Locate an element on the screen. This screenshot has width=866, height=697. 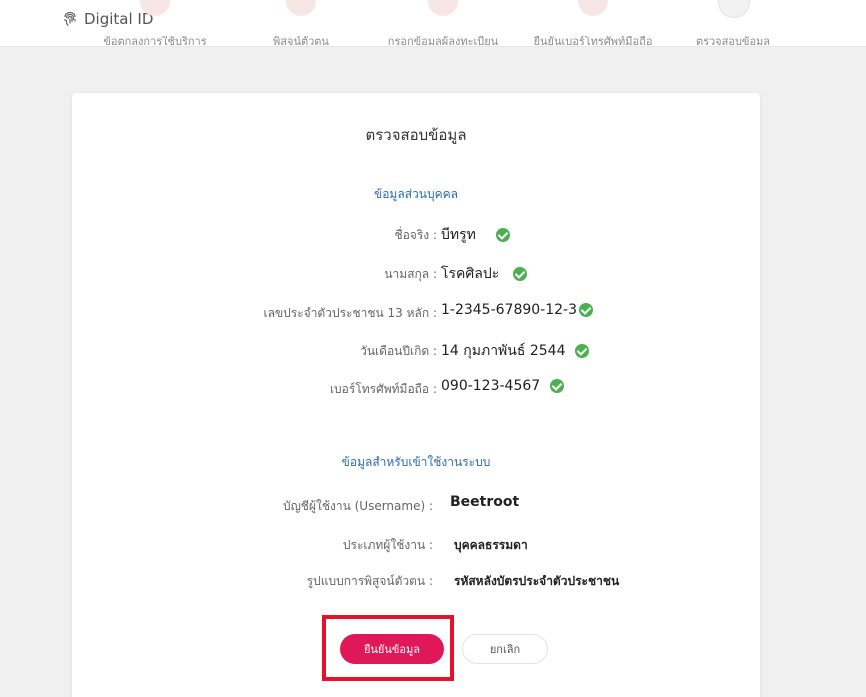
first-name-value: บีทรูท is located at coordinates (458, 235).